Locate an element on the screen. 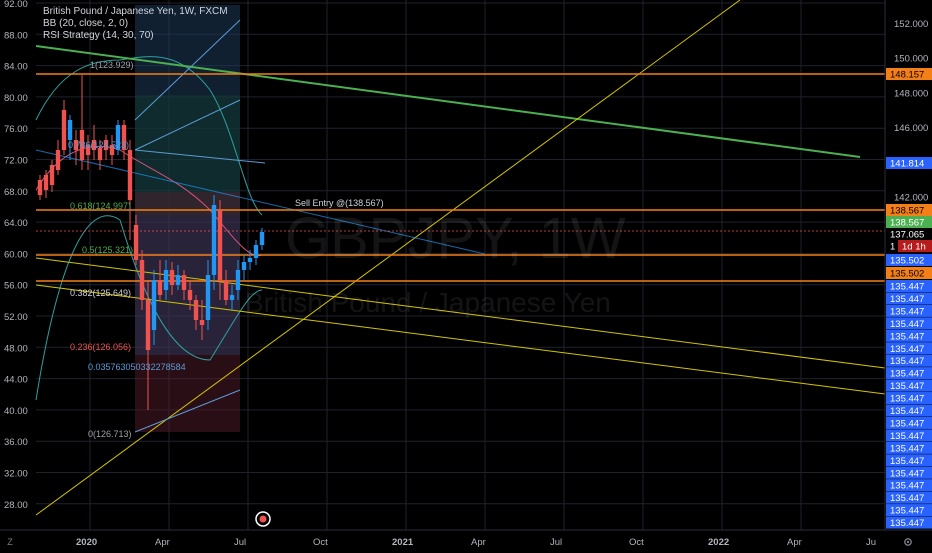  settings-button is located at coordinates (908, 542).